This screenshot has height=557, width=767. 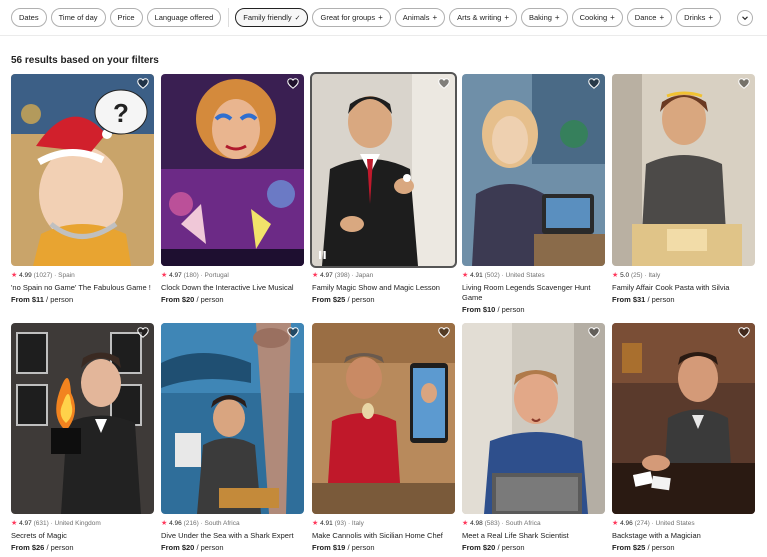 What do you see at coordinates (383, 299) in the screenshot?
I see `listing-price: From $25 / person` at bounding box center [383, 299].